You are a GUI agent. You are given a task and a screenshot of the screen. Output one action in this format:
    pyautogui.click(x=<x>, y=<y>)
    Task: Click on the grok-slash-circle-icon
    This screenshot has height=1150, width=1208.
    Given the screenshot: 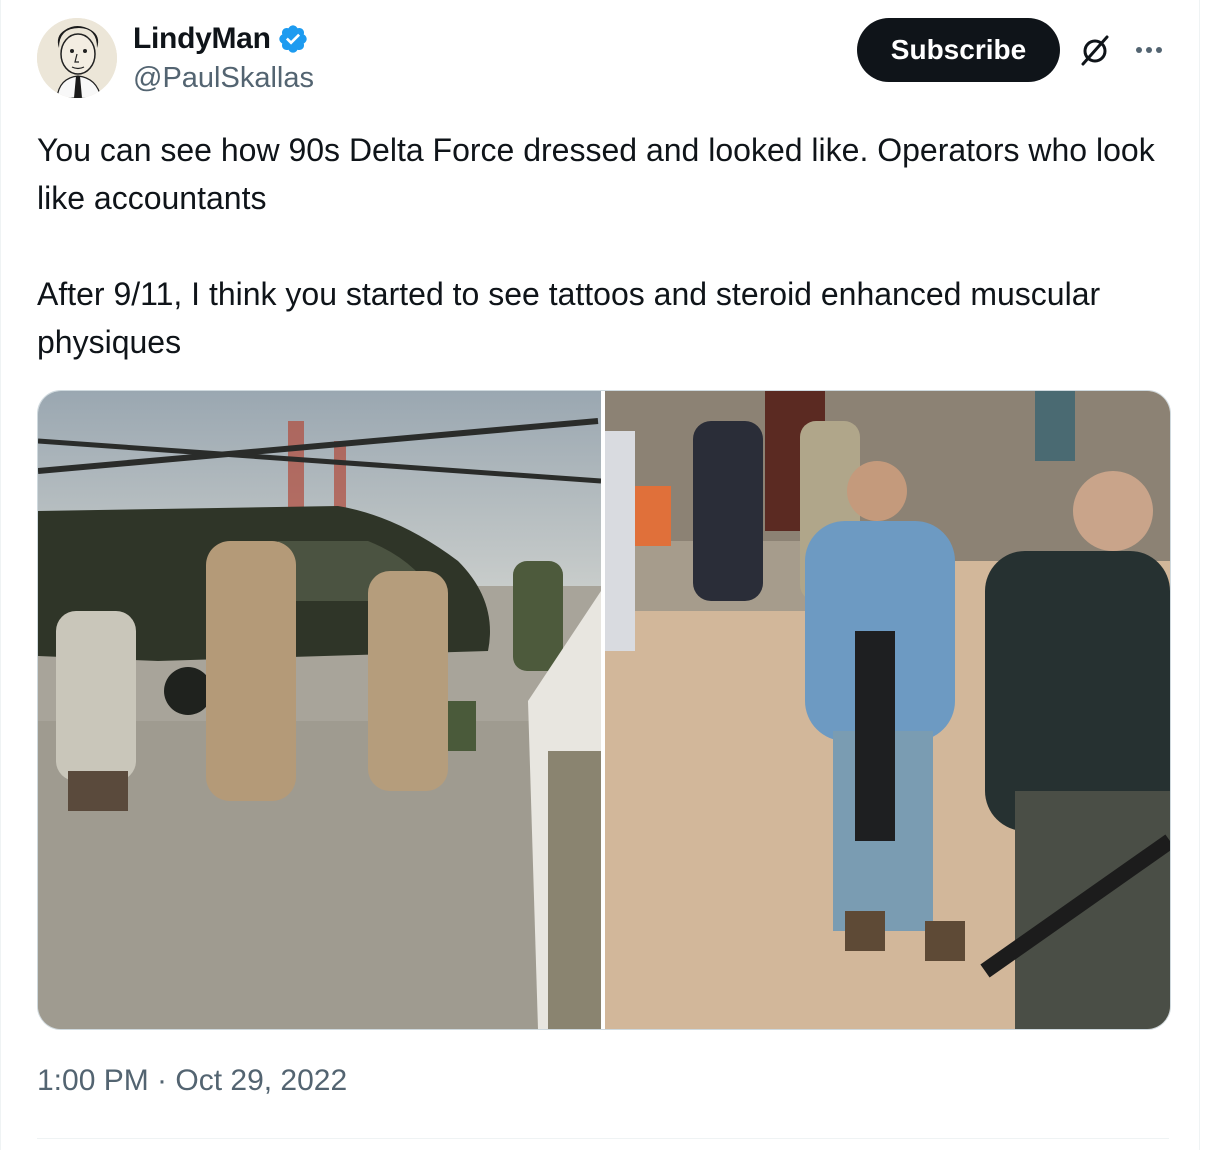 What is the action you would take?
    pyautogui.click(x=1095, y=50)
    